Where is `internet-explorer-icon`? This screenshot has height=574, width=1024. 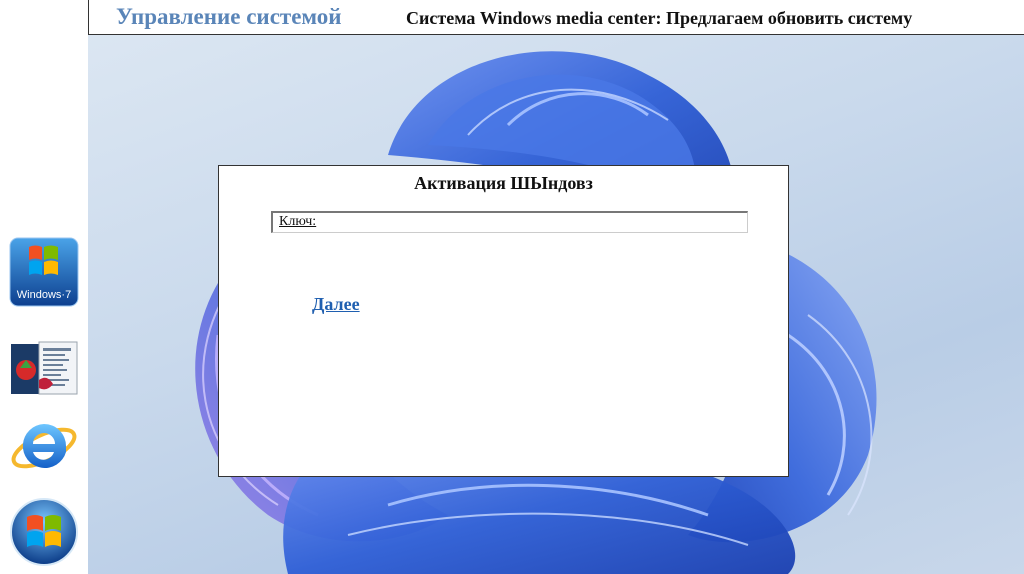 internet-explorer-icon is located at coordinates (44, 447).